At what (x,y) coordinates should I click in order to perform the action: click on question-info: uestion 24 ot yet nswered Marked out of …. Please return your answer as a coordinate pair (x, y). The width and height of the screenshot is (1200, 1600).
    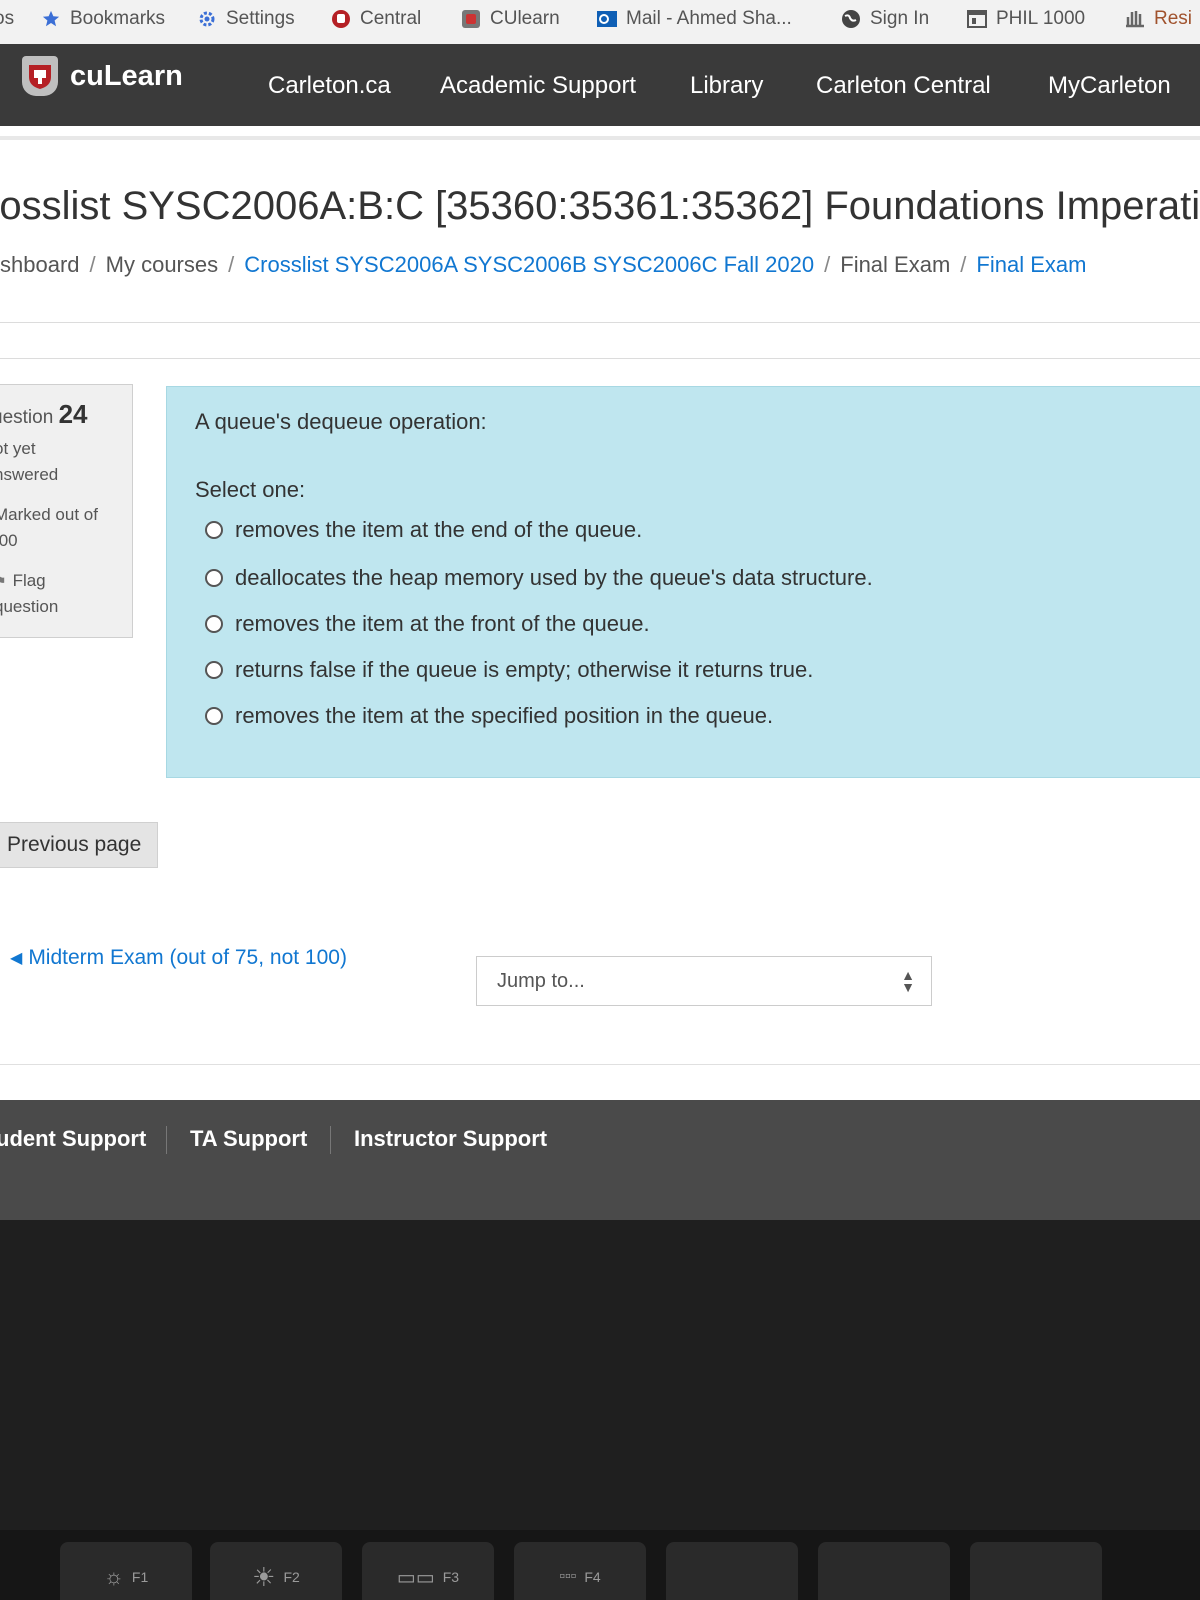
    Looking at the image, I should click on (66, 511).